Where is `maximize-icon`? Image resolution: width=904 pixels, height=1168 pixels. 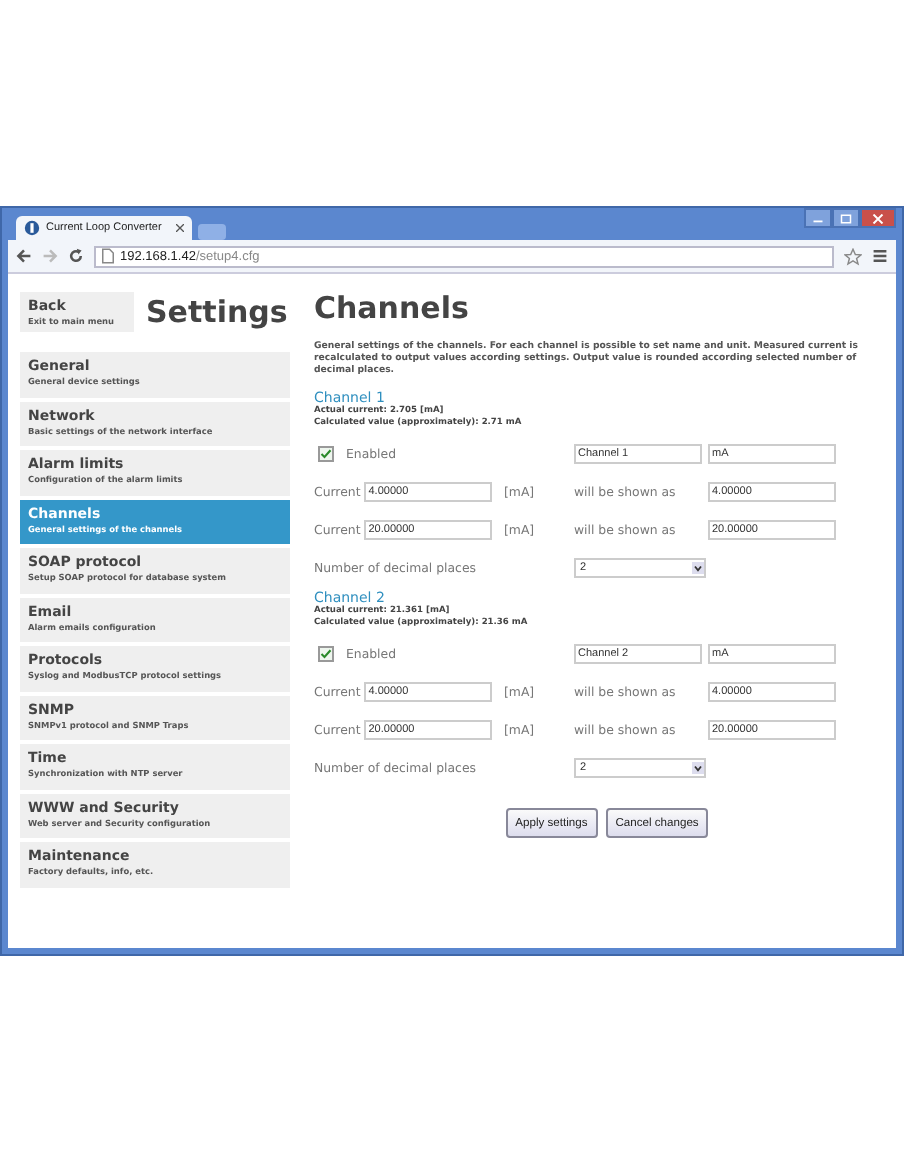
maximize-icon is located at coordinates (846, 218).